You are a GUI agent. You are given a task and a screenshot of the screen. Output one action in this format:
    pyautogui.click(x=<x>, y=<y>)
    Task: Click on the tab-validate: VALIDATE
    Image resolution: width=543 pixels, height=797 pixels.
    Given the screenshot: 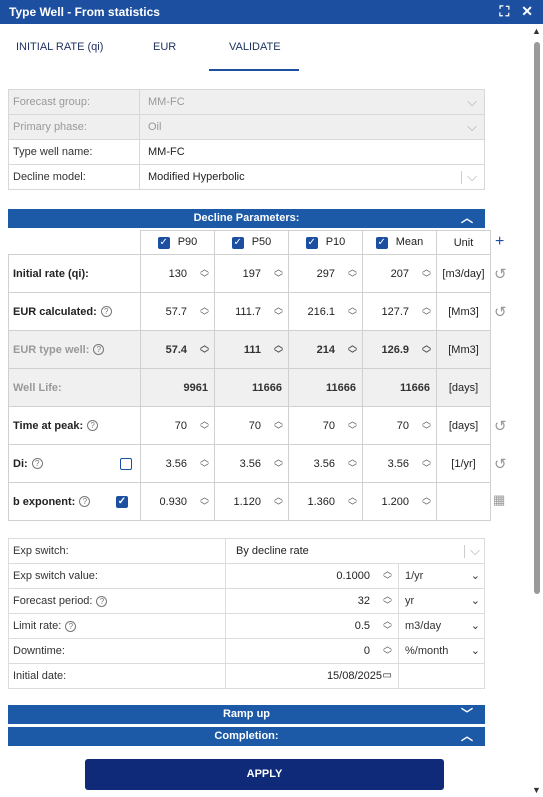 What is the action you would take?
    pyautogui.click(x=255, y=47)
    